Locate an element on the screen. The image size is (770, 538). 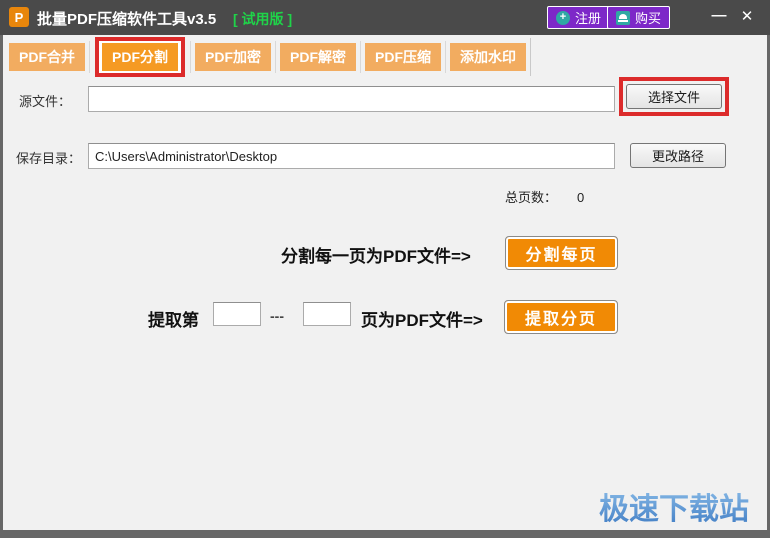
site-watermark: 极速下载站 is located at coordinates (674, 506).